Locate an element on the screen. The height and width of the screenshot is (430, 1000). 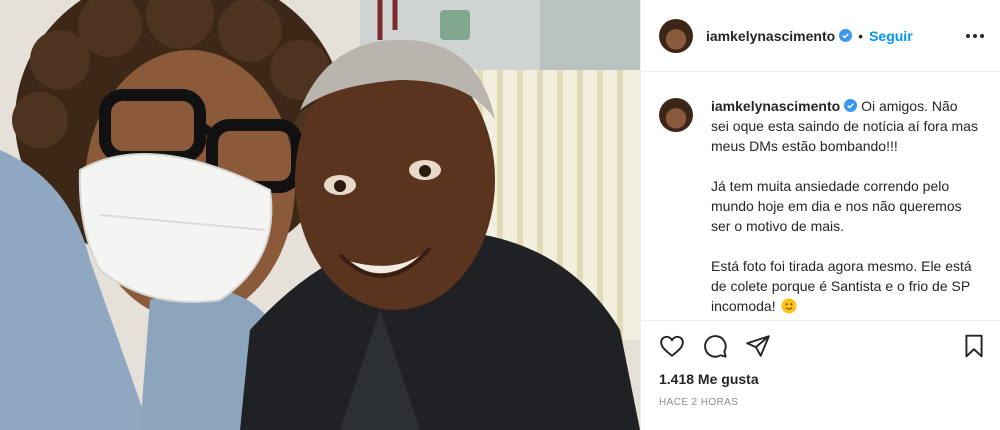
bookmark-icon is located at coordinates (974, 346).